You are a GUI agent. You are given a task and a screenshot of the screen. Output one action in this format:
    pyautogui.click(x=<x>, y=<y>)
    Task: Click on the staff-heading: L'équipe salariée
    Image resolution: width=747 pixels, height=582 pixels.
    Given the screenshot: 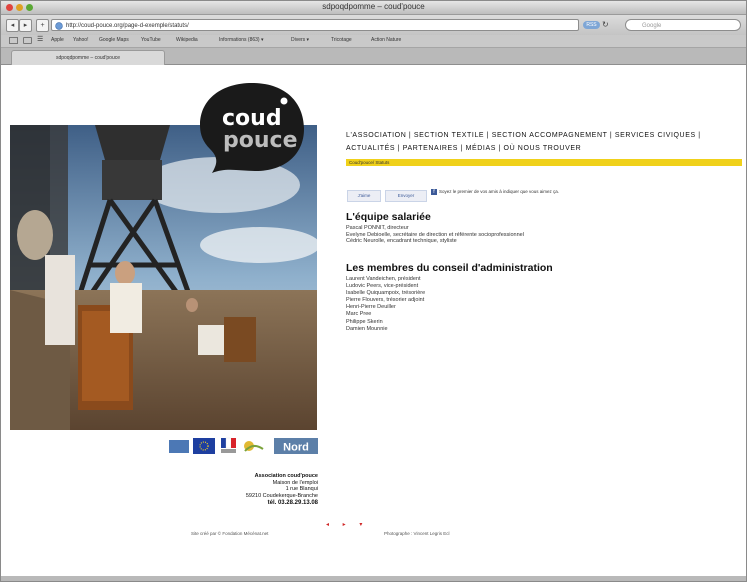 What is the action you would take?
    pyautogui.click(x=388, y=217)
    